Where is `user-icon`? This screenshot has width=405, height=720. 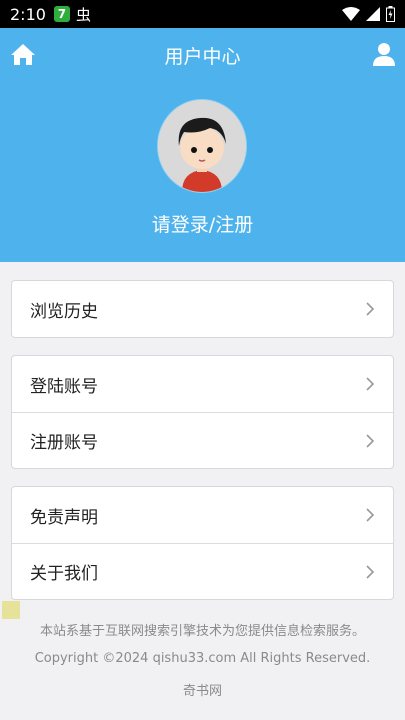 user-icon is located at coordinates (384, 54).